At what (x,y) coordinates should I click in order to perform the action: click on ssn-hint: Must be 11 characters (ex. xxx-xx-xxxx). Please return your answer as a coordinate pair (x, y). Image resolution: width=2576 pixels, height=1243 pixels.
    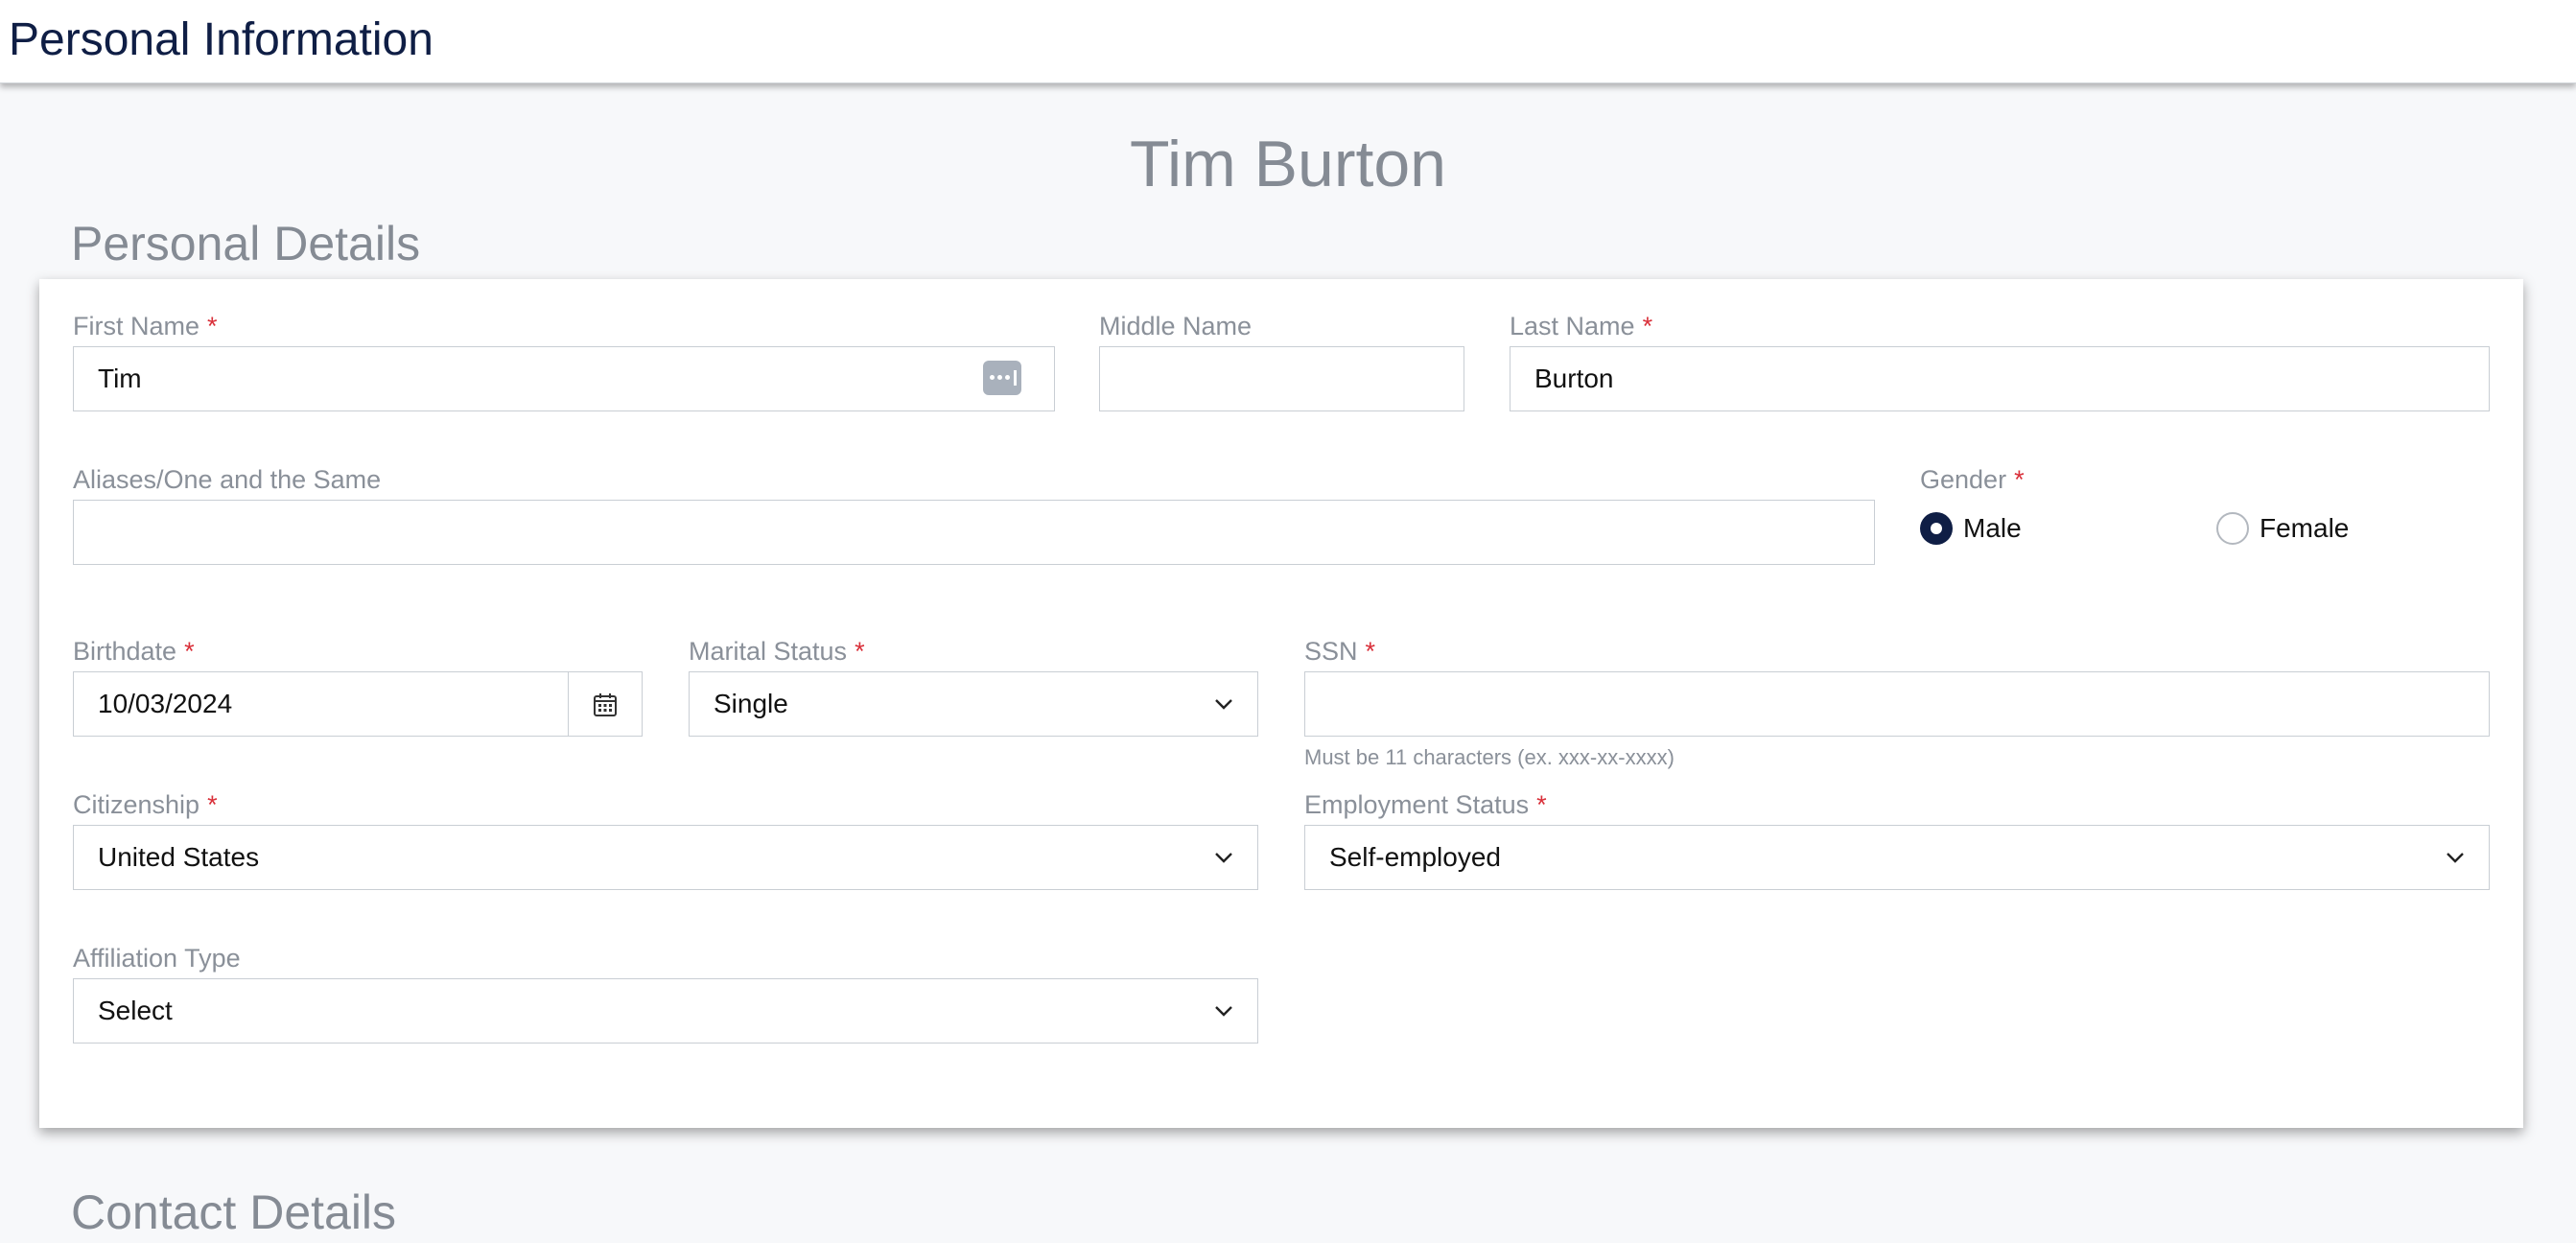
    Looking at the image, I should click on (1489, 757).